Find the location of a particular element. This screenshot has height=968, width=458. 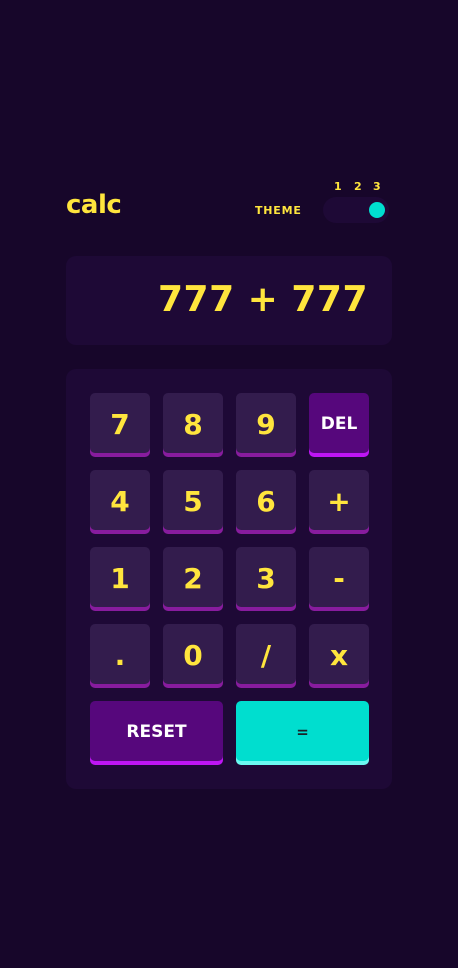

theme-toggle is located at coordinates (356, 210).